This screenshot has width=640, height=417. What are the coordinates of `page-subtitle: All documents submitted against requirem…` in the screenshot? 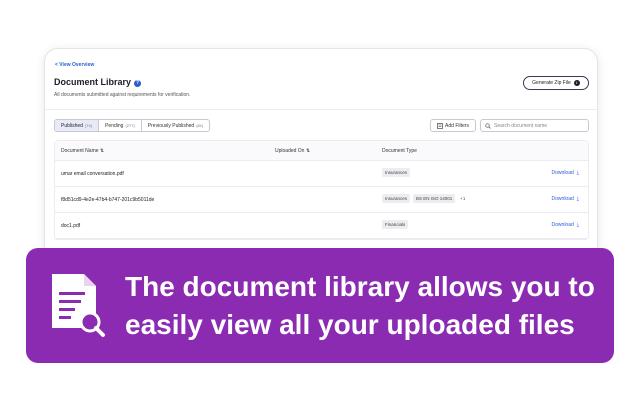 It's located at (122, 95).